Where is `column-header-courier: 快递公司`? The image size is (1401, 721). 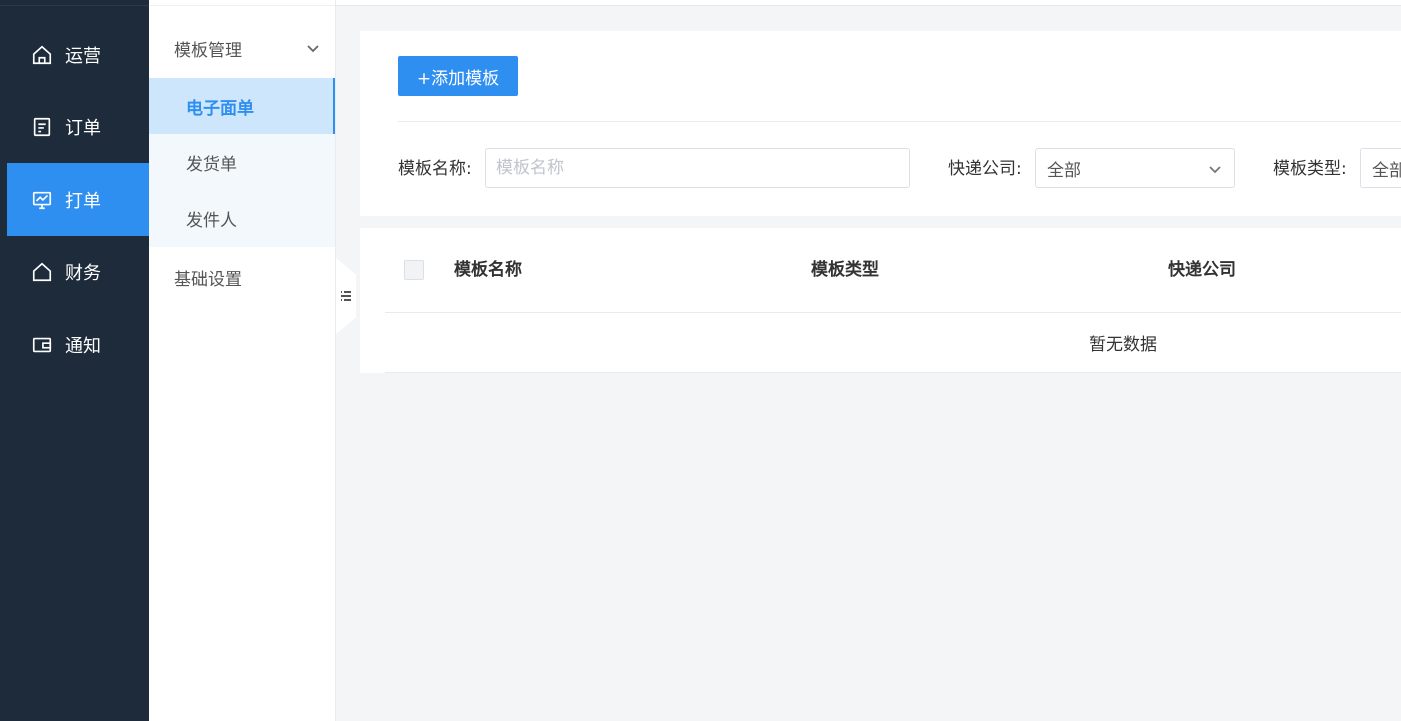
column-header-courier: 快递公司 is located at coordinates (1202, 270).